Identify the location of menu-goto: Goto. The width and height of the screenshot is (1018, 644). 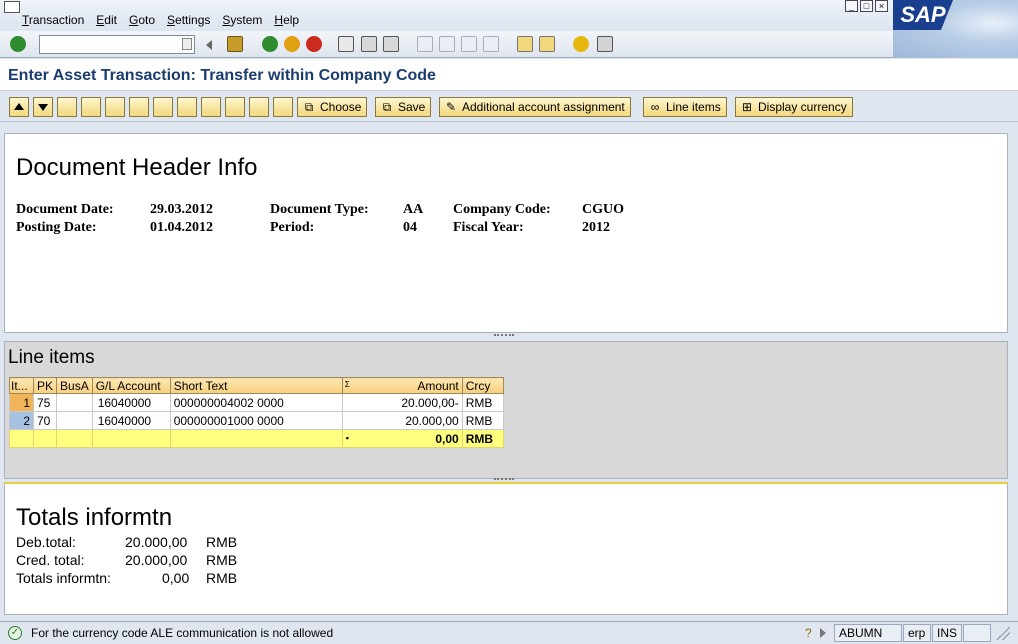
(142, 20).